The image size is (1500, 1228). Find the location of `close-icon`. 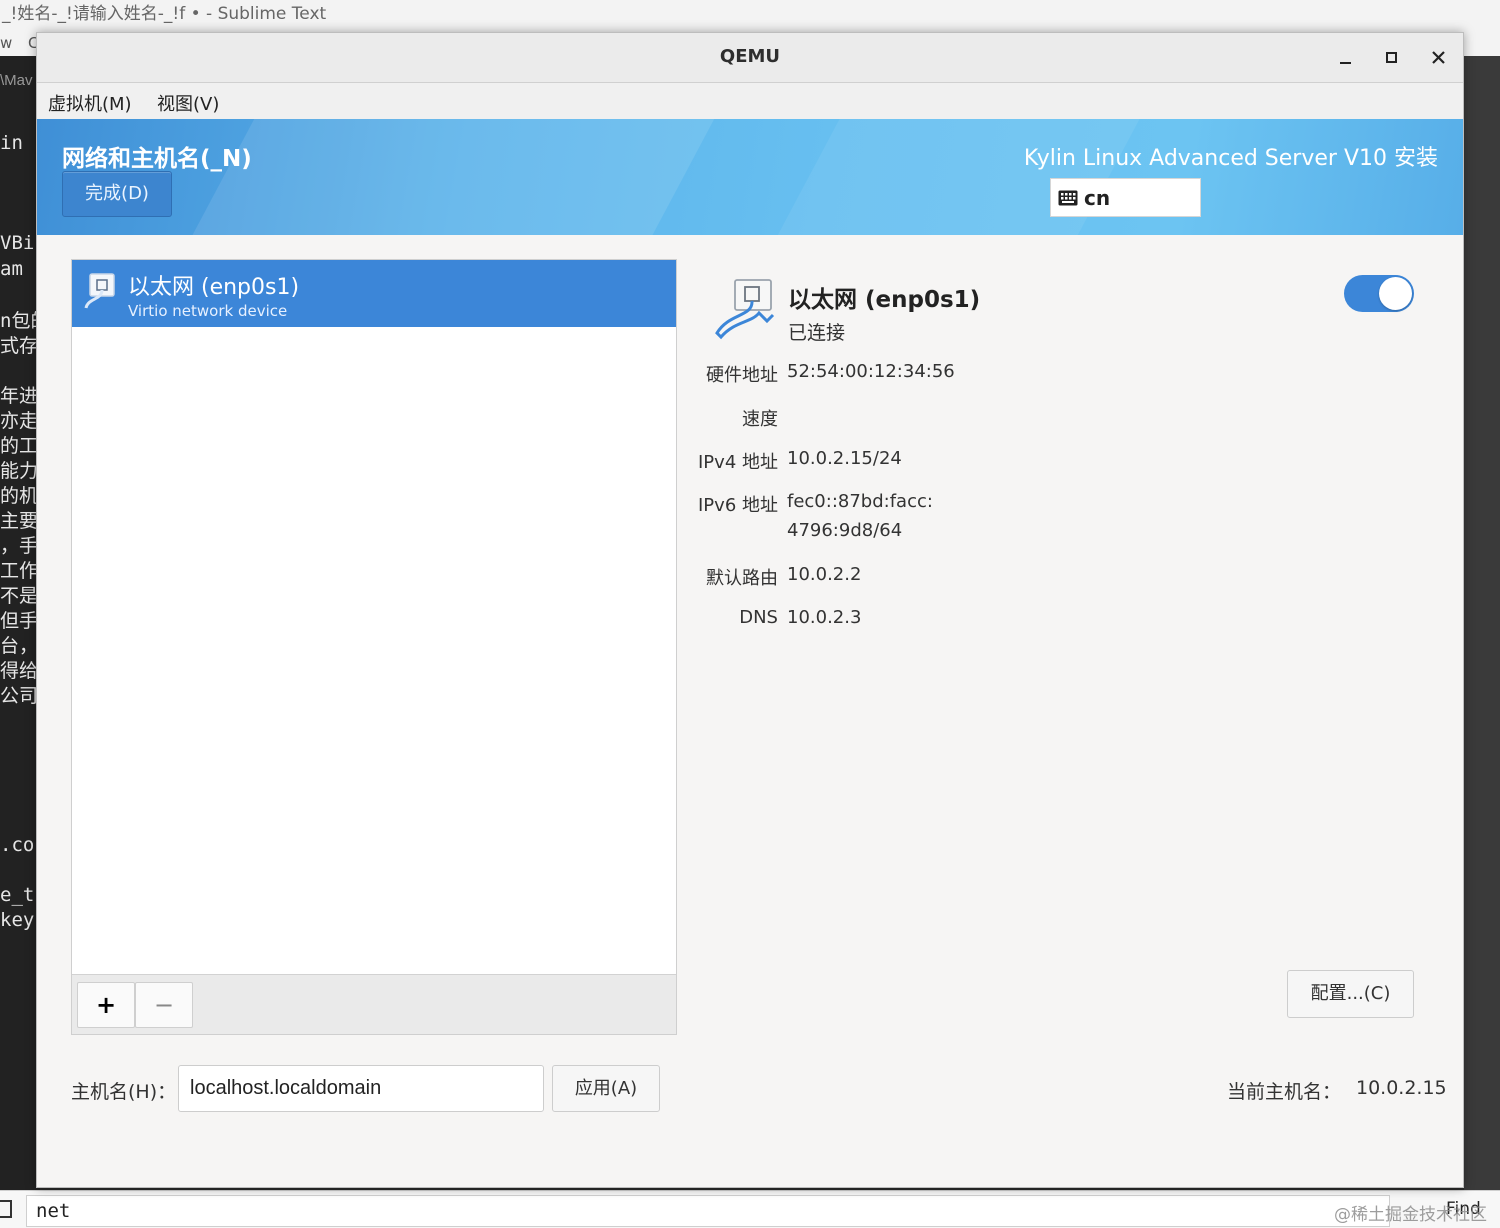

close-icon is located at coordinates (1438, 57).